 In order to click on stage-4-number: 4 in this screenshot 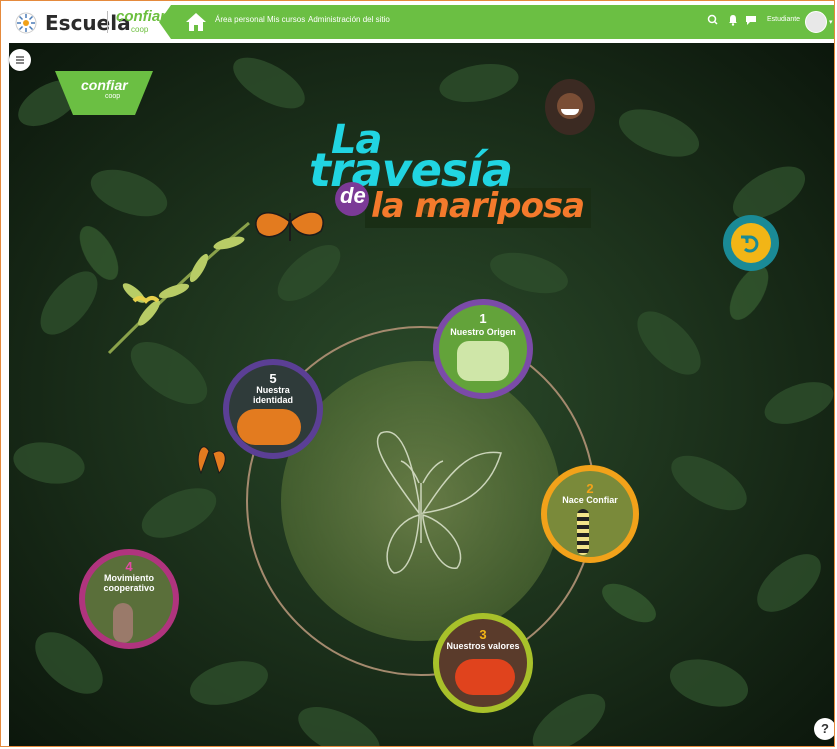, I will do `click(129, 566)`.